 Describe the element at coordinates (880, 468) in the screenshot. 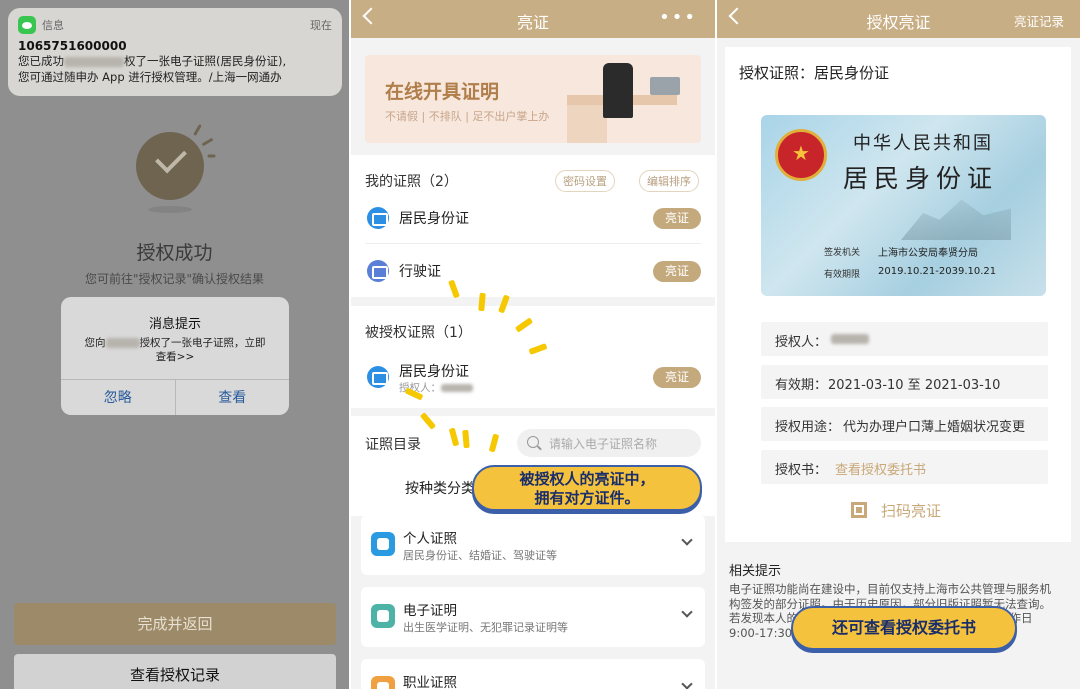

I see `view-letter-link: 查看授权委托书` at that location.